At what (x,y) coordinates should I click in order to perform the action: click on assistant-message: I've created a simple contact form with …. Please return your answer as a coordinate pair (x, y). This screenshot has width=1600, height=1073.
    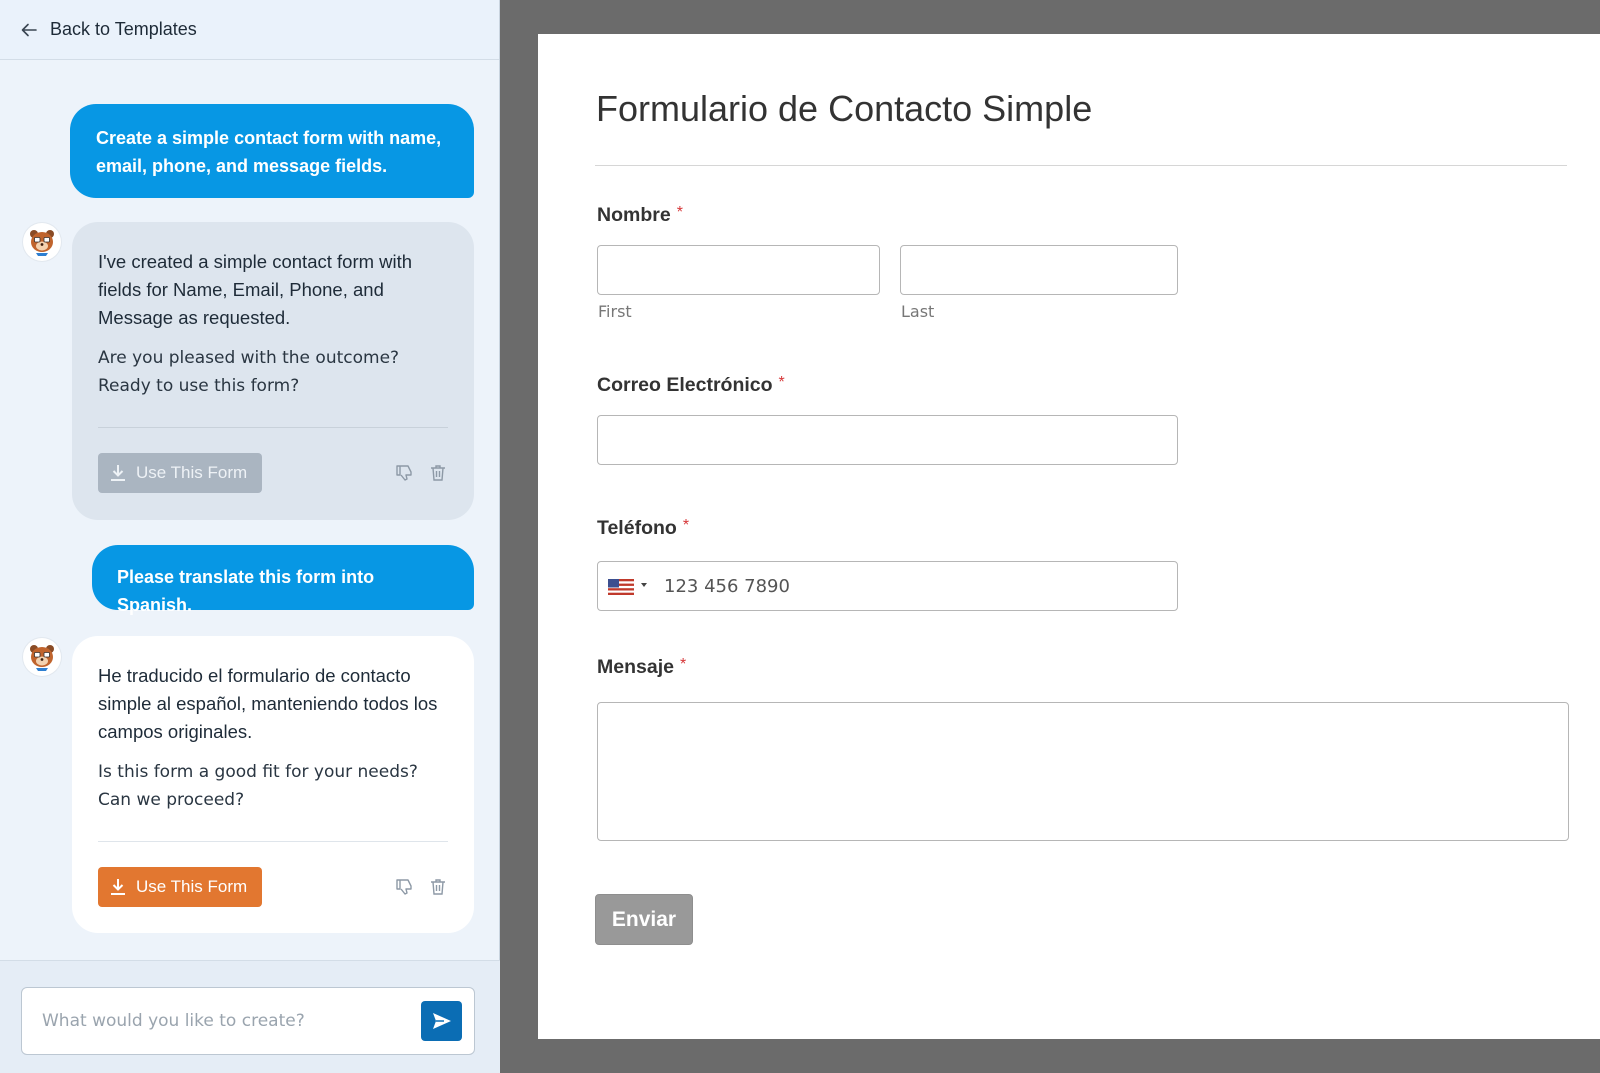
    Looking at the image, I should click on (273, 371).